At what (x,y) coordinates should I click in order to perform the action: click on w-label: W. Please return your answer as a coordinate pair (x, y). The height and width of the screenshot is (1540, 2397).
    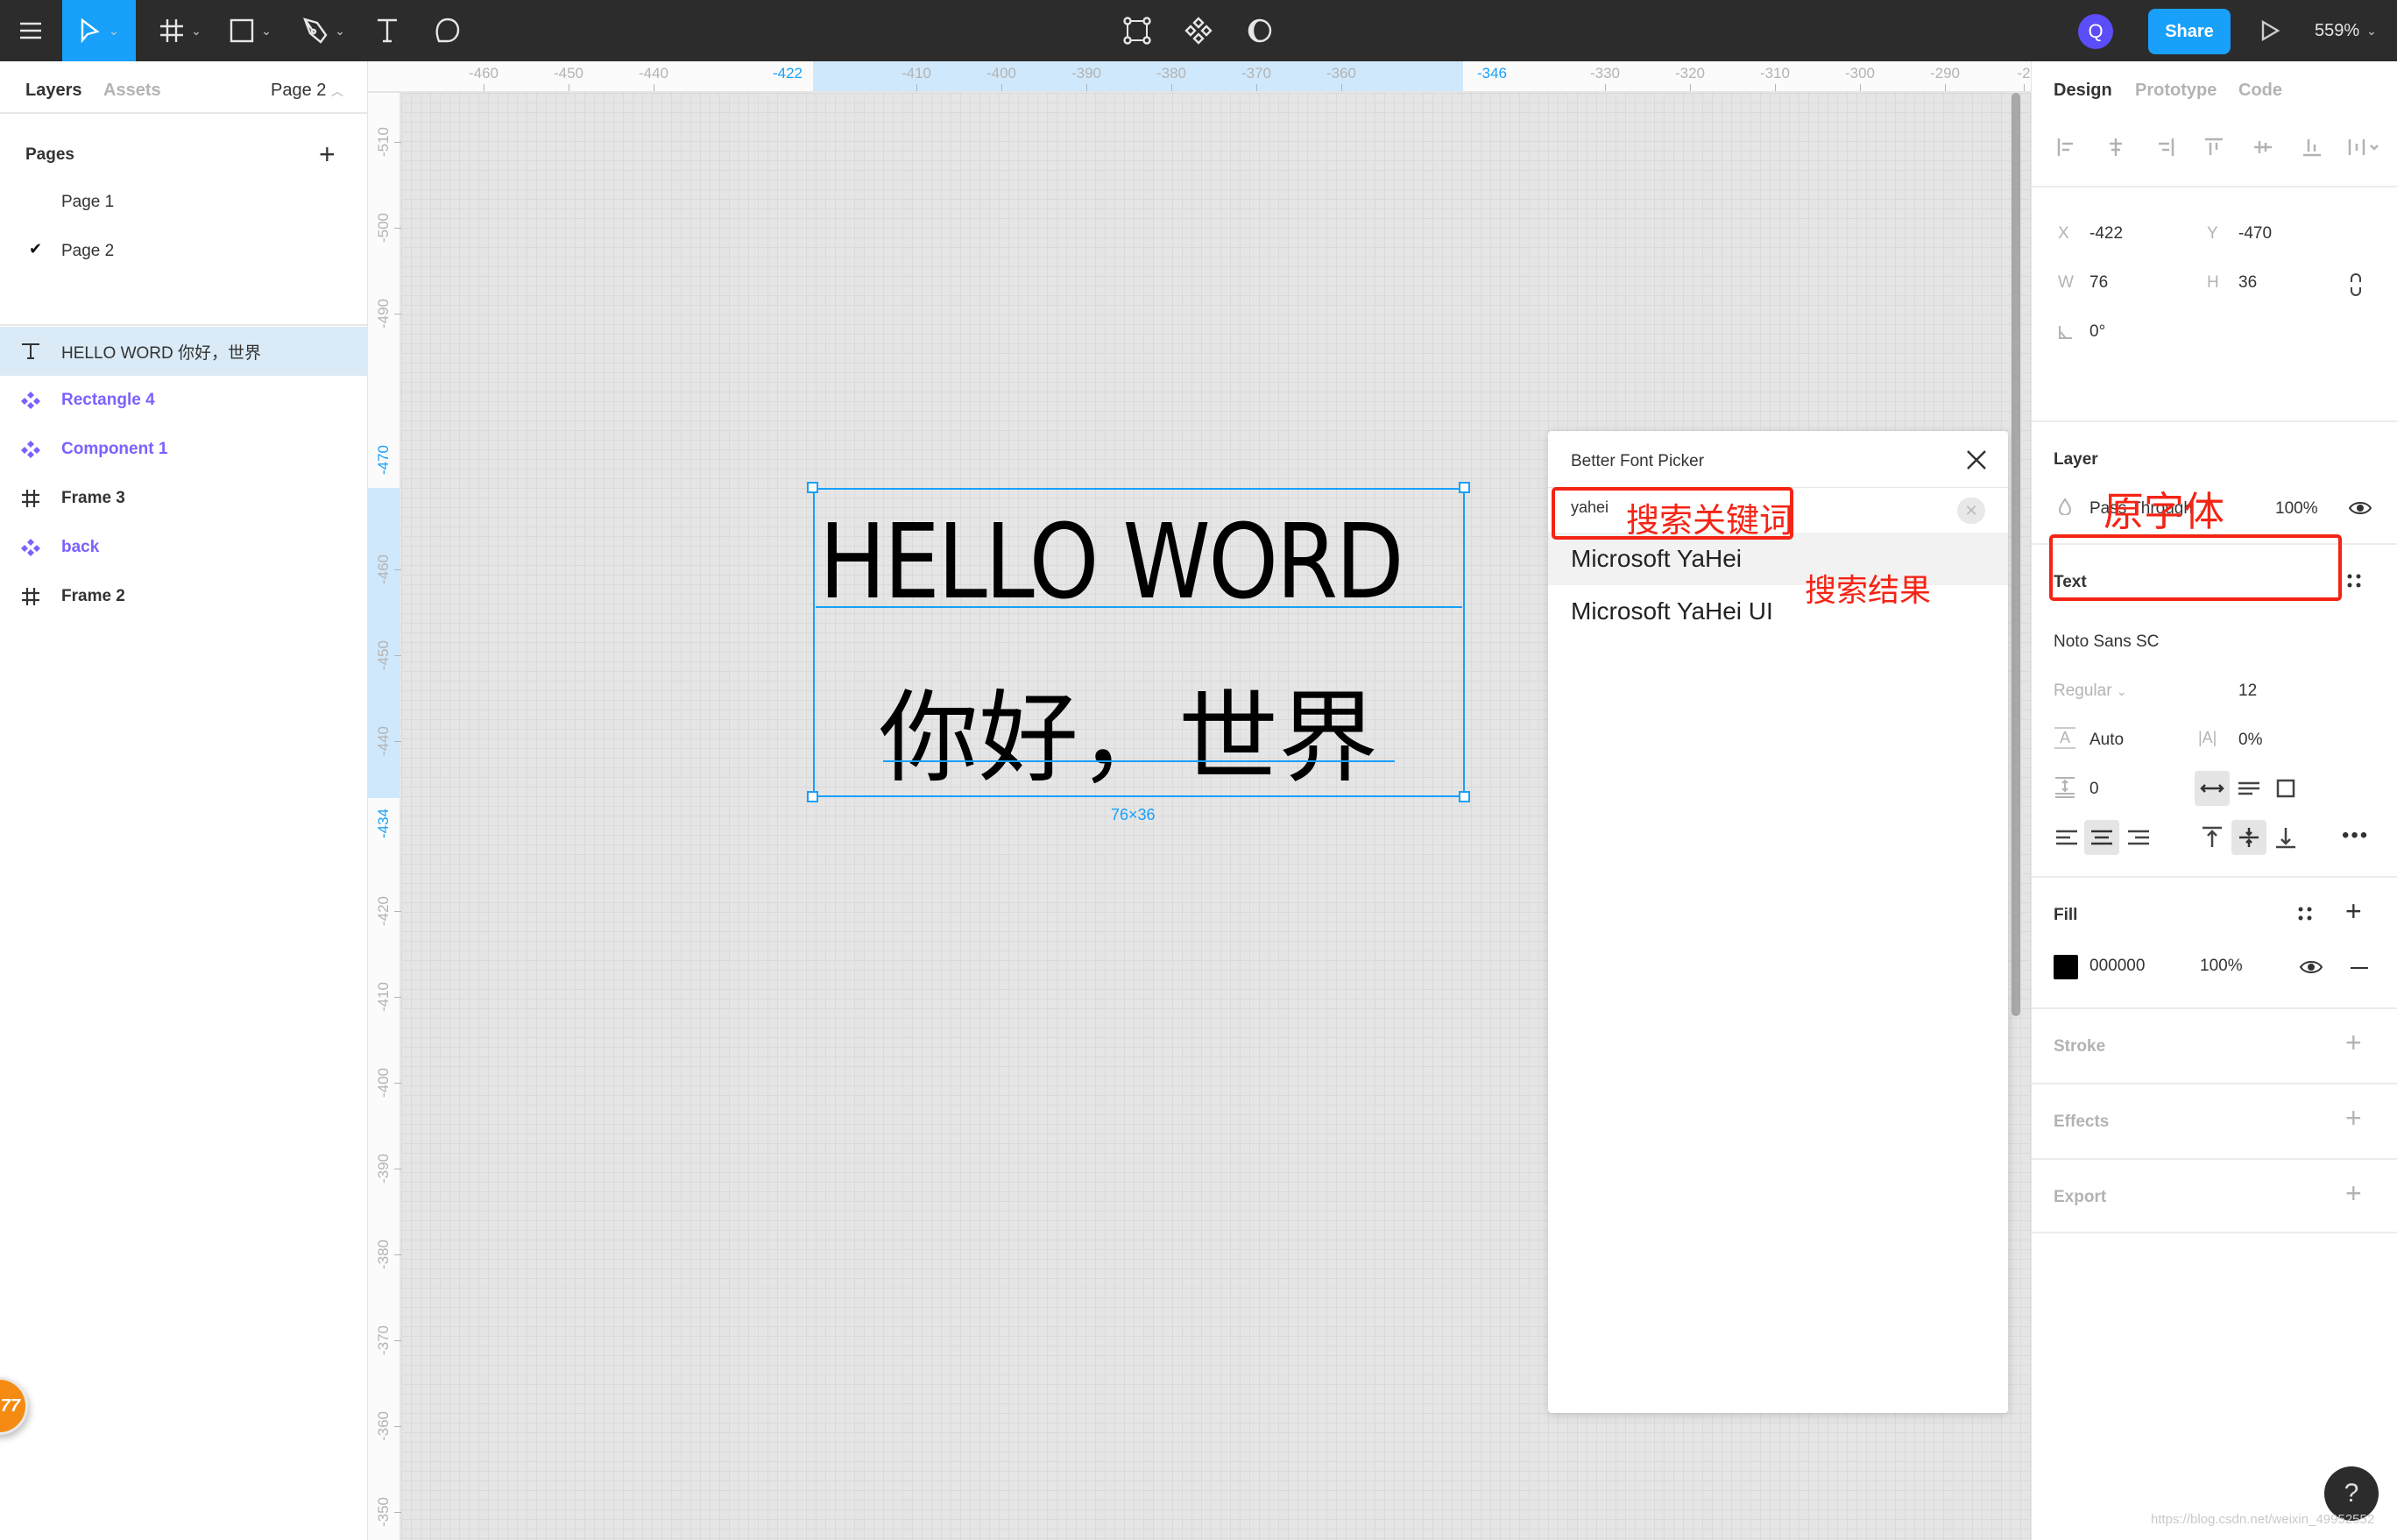
    Looking at the image, I should click on (2066, 283).